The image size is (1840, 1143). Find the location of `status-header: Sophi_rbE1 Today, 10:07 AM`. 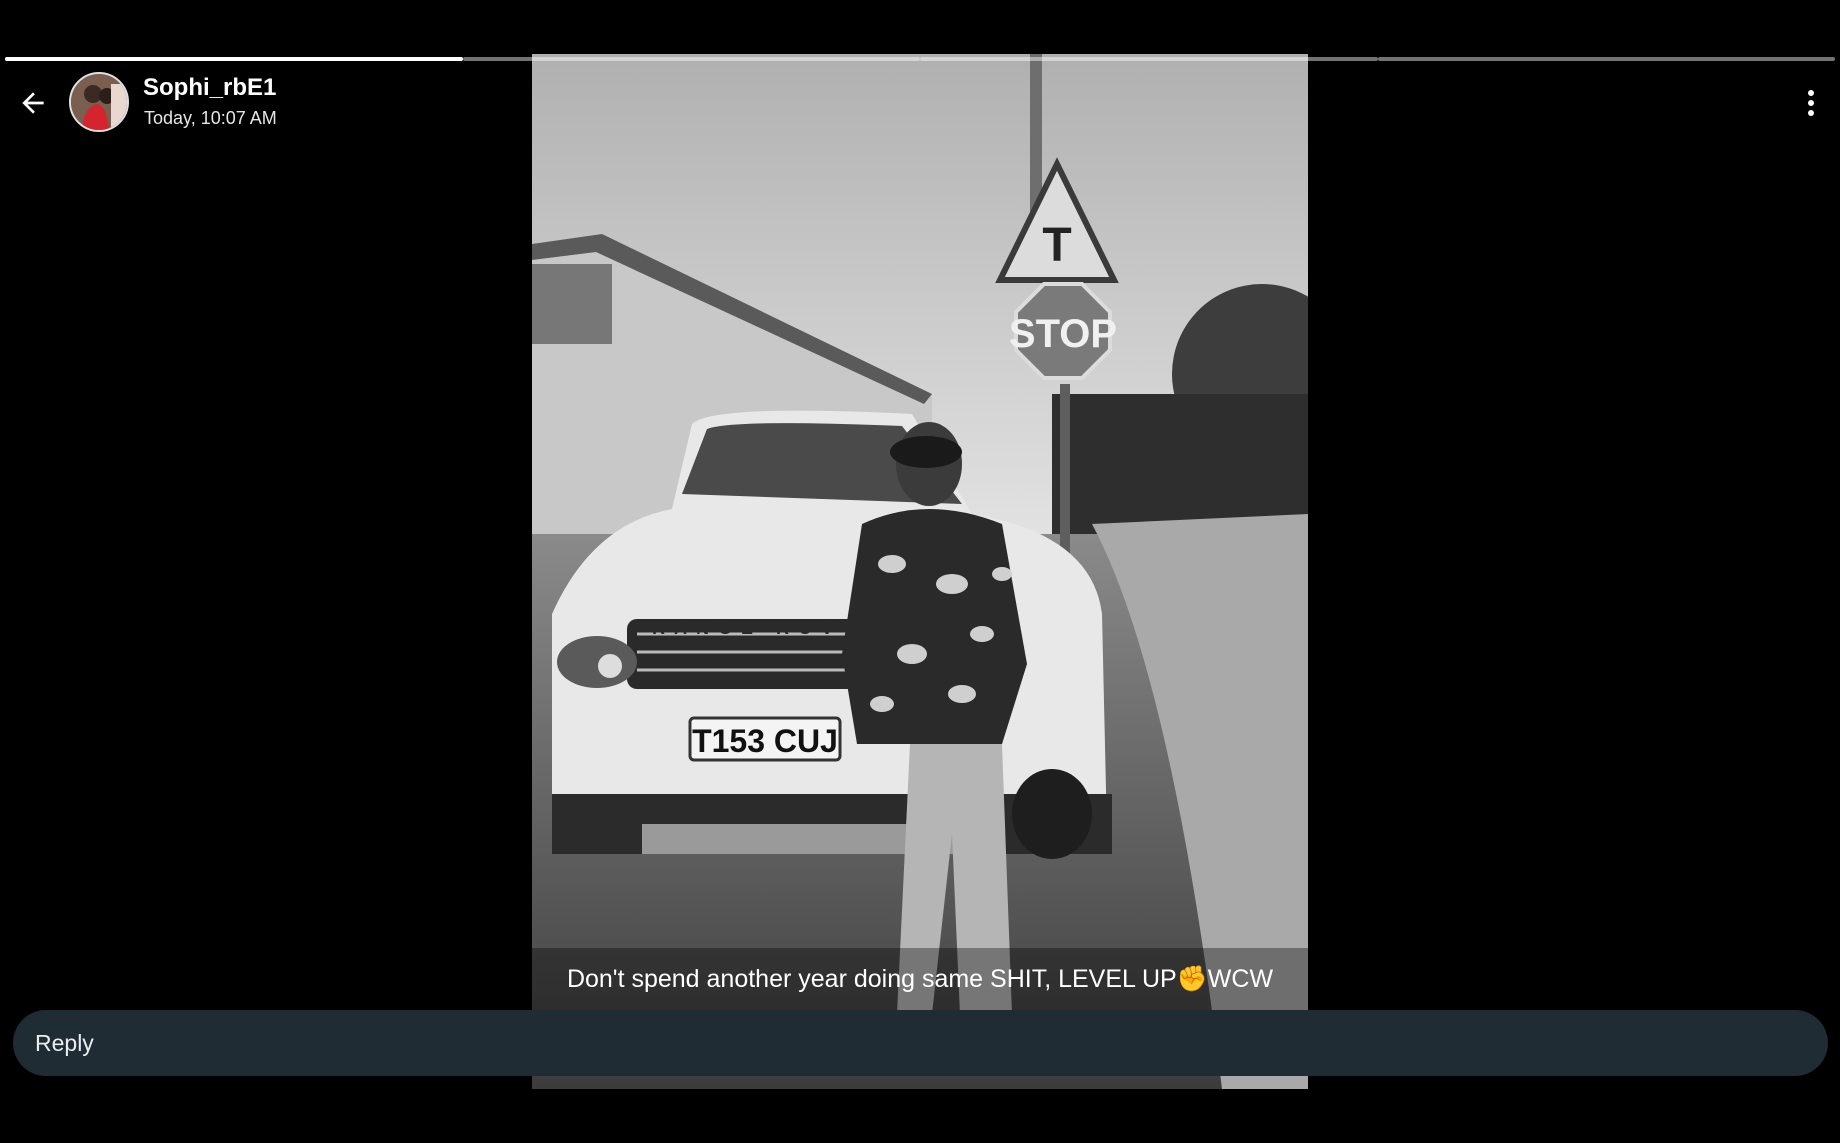

status-header: Sophi_rbE1 Today, 10:07 AM is located at coordinates (920, 102).